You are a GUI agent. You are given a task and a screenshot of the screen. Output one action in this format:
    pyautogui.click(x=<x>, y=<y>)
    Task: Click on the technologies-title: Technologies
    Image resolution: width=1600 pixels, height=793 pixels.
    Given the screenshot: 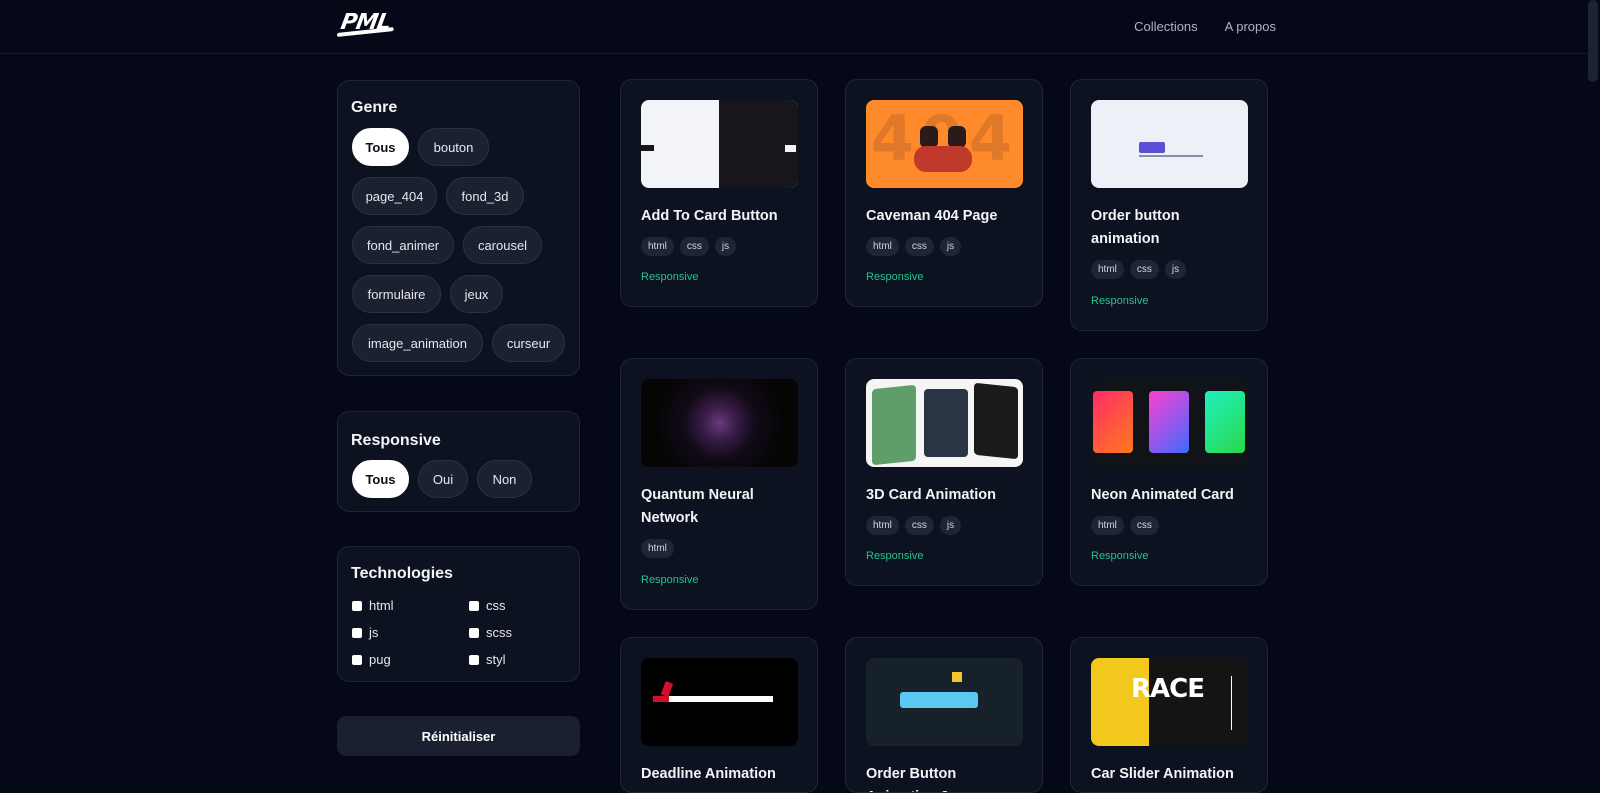 What is the action you would take?
    pyautogui.click(x=402, y=573)
    